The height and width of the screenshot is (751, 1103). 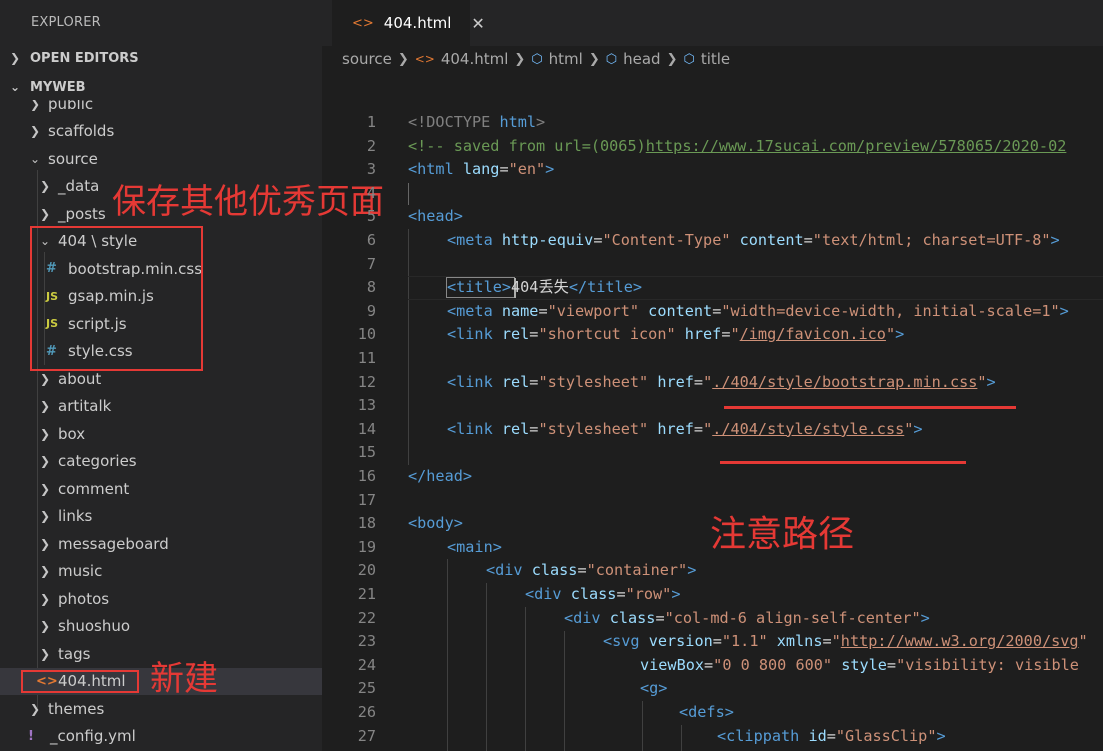 What do you see at coordinates (58, 87) in the screenshot?
I see `project-label: MYWEB` at bounding box center [58, 87].